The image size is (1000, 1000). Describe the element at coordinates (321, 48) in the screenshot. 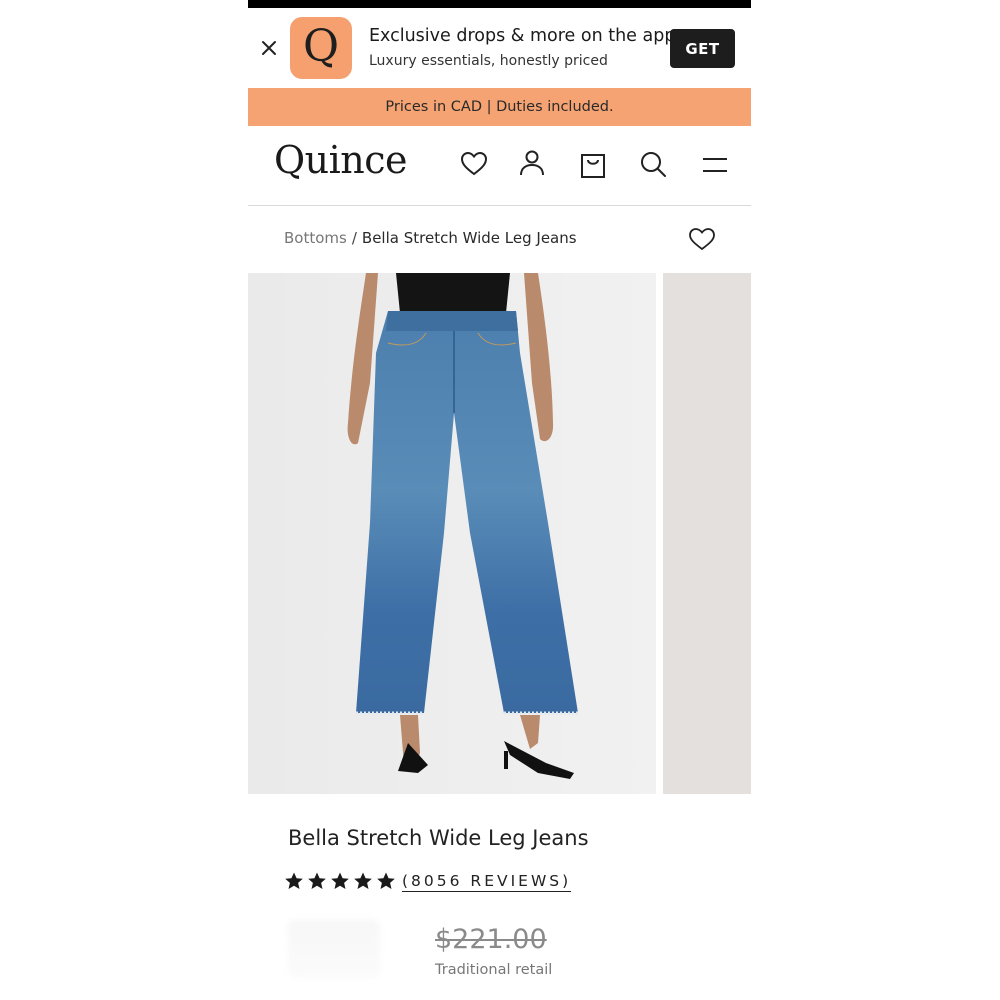

I see `app-logo: Q` at that location.